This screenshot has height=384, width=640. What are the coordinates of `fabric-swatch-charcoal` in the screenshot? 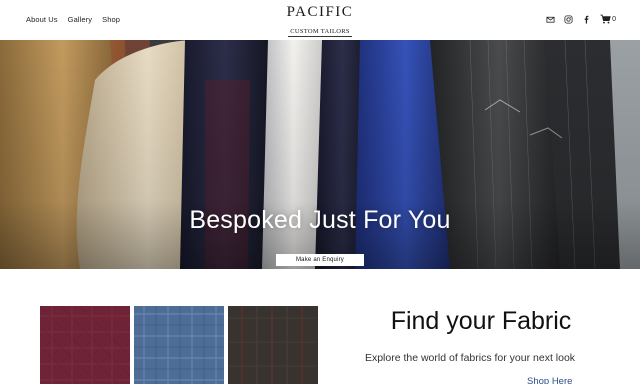 It's located at (273, 345).